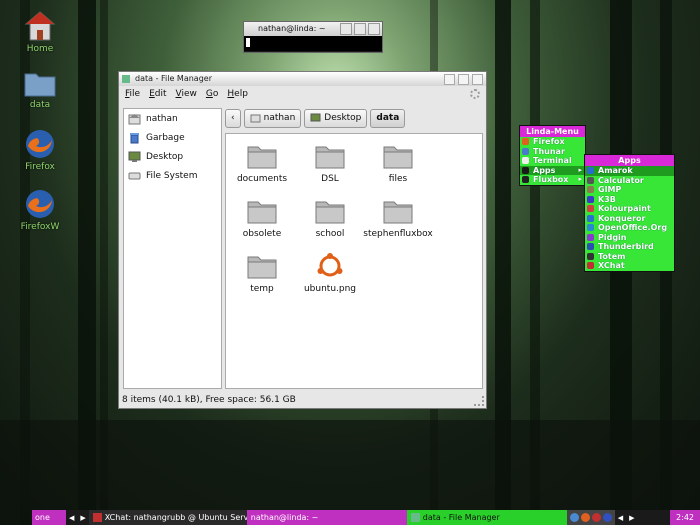 This screenshot has height=525, width=700. Describe the element at coordinates (398, 179) in the screenshot. I see `file-name: files` at that location.